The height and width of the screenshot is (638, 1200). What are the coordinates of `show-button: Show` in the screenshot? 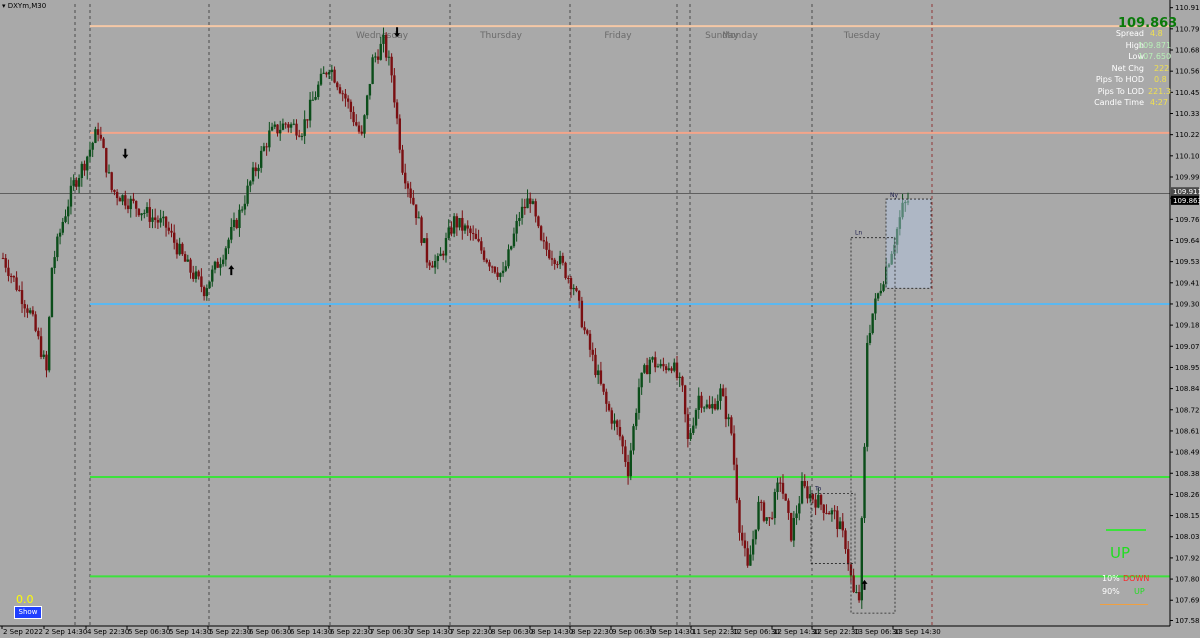 It's located at (28, 612).